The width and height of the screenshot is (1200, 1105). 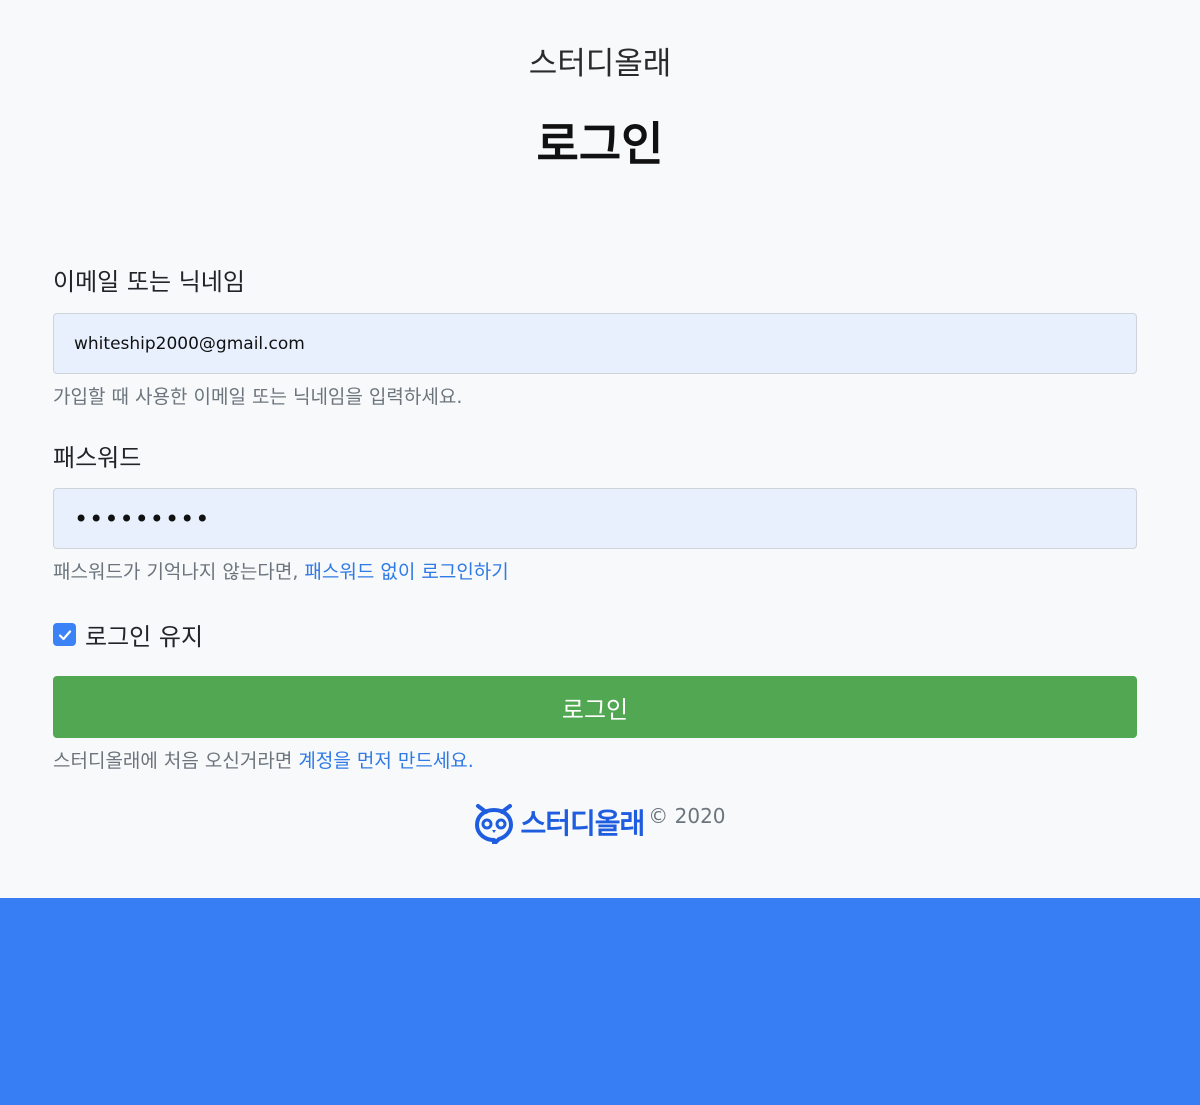 I want to click on footer-logo: 스터디올래, so click(x=559, y=822).